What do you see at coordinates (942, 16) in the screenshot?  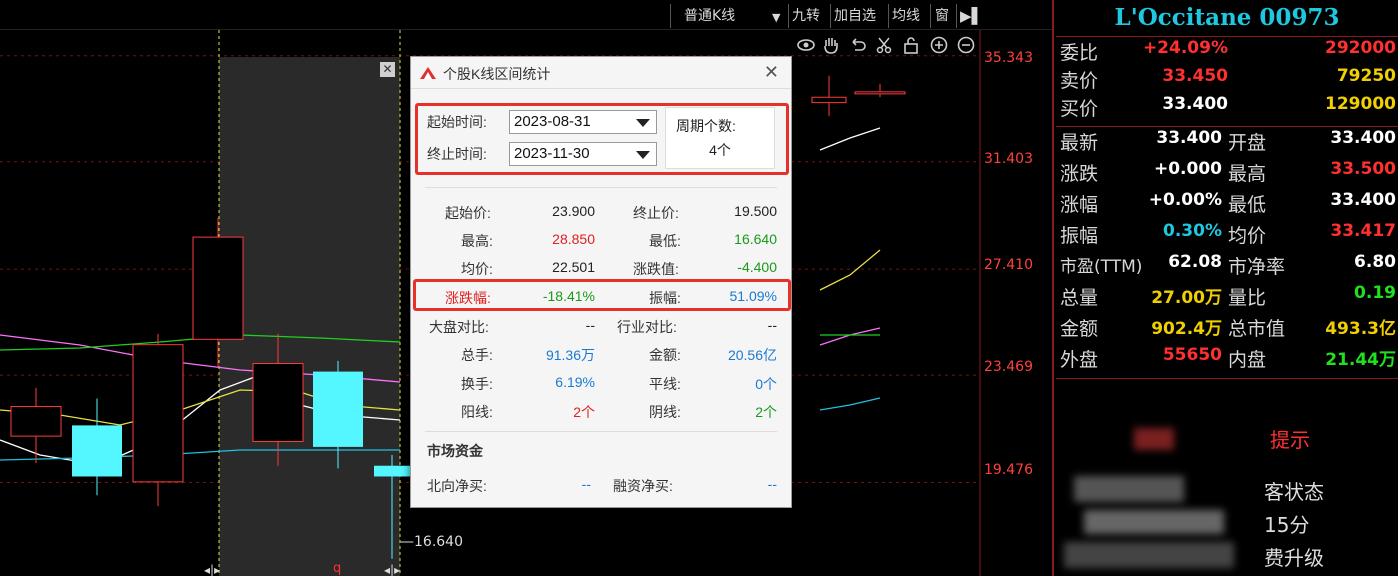 I see `window-button: 窗` at bounding box center [942, 16].